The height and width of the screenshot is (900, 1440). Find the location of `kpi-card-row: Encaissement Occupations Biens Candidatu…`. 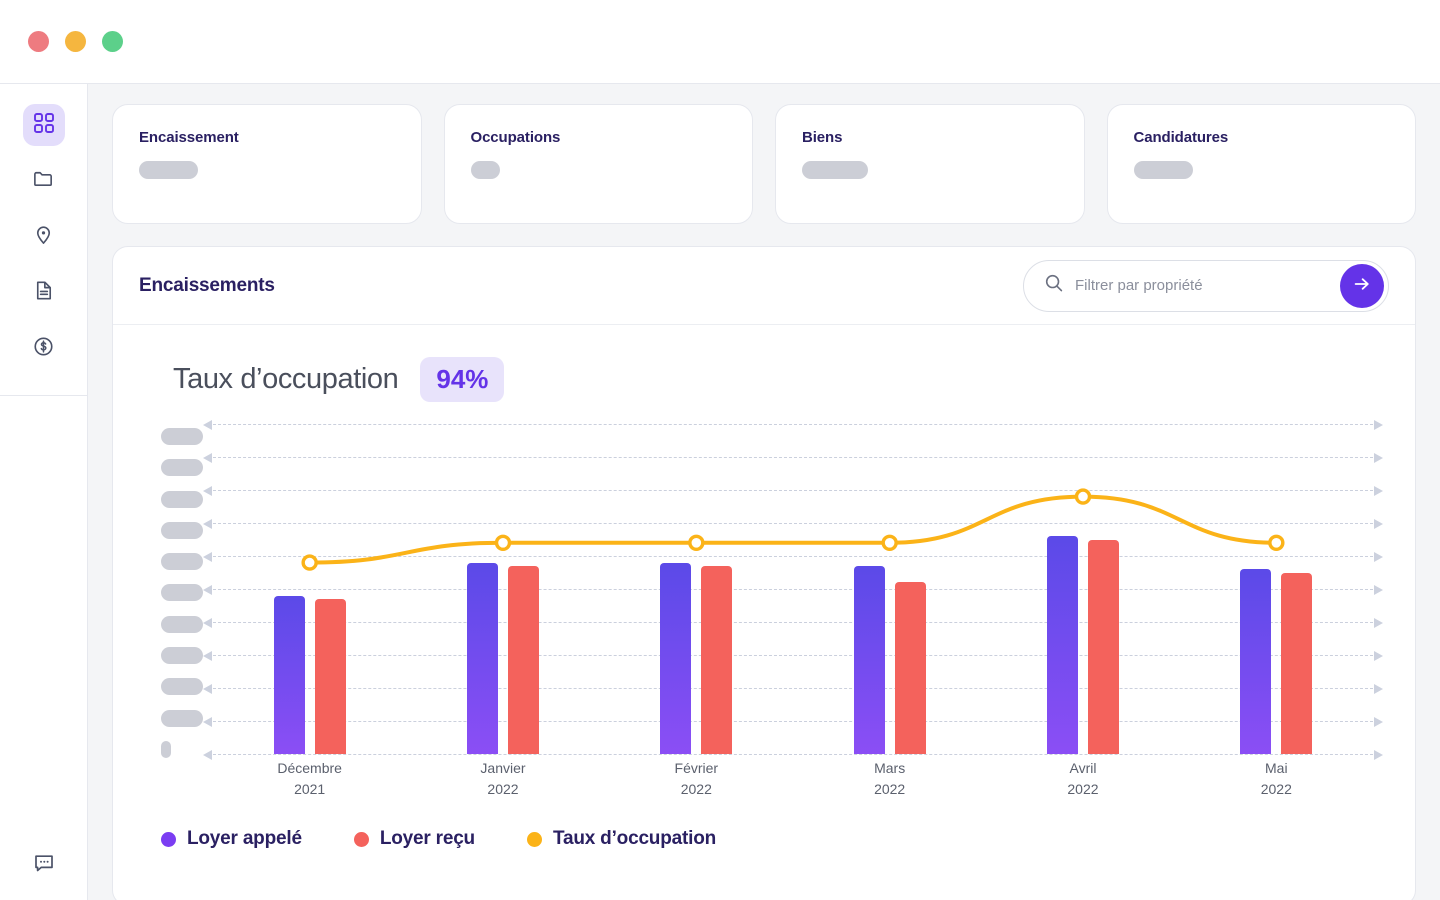

kpi-card-row: Encaissement Occupations Biens Candidatu… is located at coordinates (764, 164).